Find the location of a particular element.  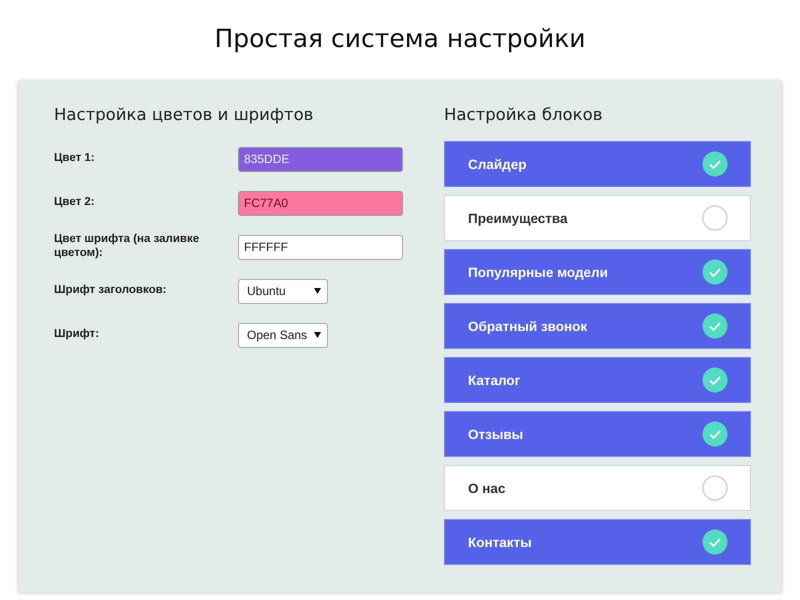

field-label: Цвет 2: is located at coordinates (75, 203).